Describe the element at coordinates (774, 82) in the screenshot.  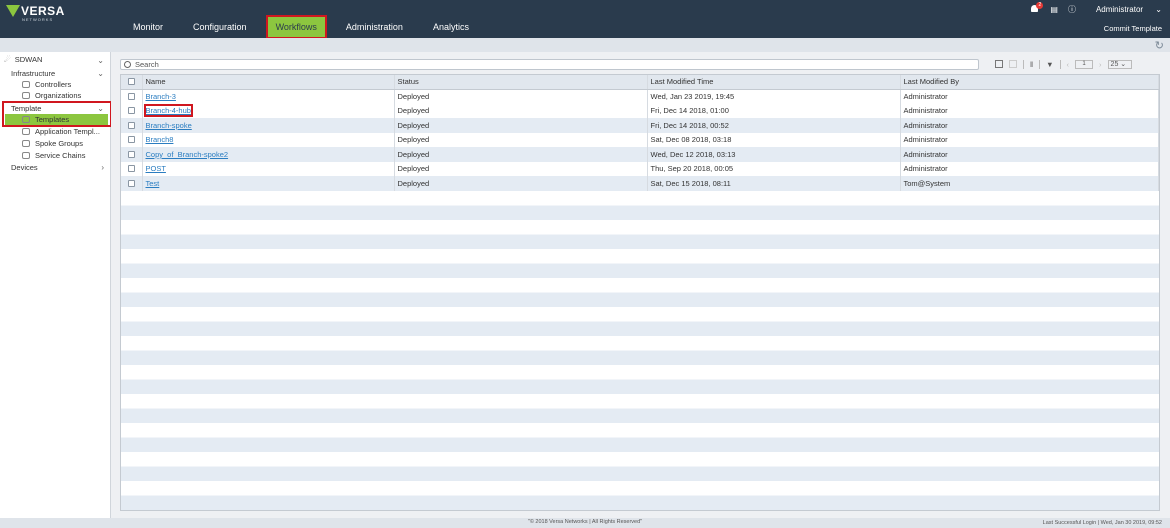
I see `column-header-last-modified-time: Last Modified Time` at that location.